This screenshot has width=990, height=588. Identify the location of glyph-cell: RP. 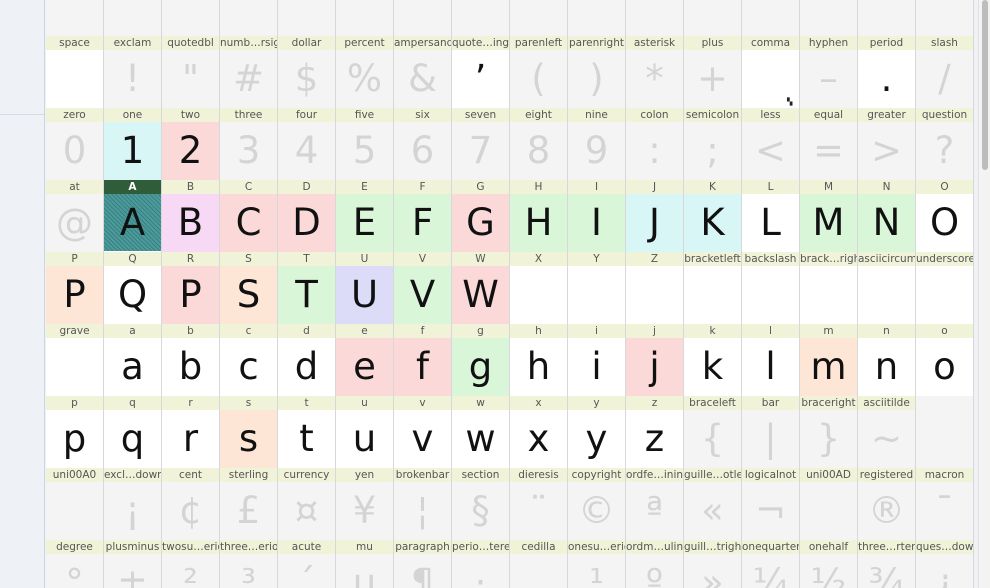
(190, 288).